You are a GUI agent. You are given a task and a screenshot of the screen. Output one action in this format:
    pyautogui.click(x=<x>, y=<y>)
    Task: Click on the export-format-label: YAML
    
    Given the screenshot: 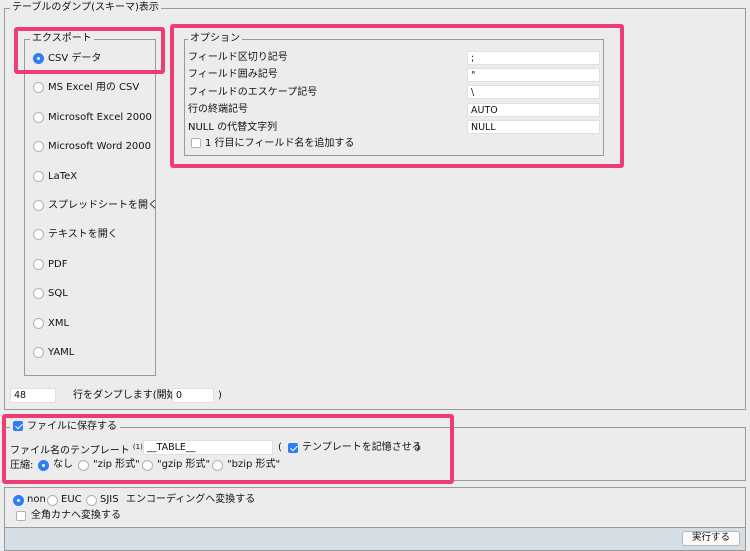 What is the action you would take?
    pyautogui.click(x=61, y=352)
    